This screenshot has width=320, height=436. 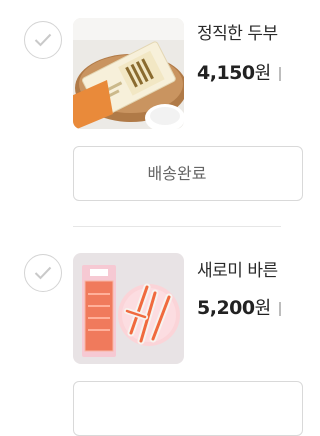 I want to click on product-price: 5,200원, so click(x=239, y=307).